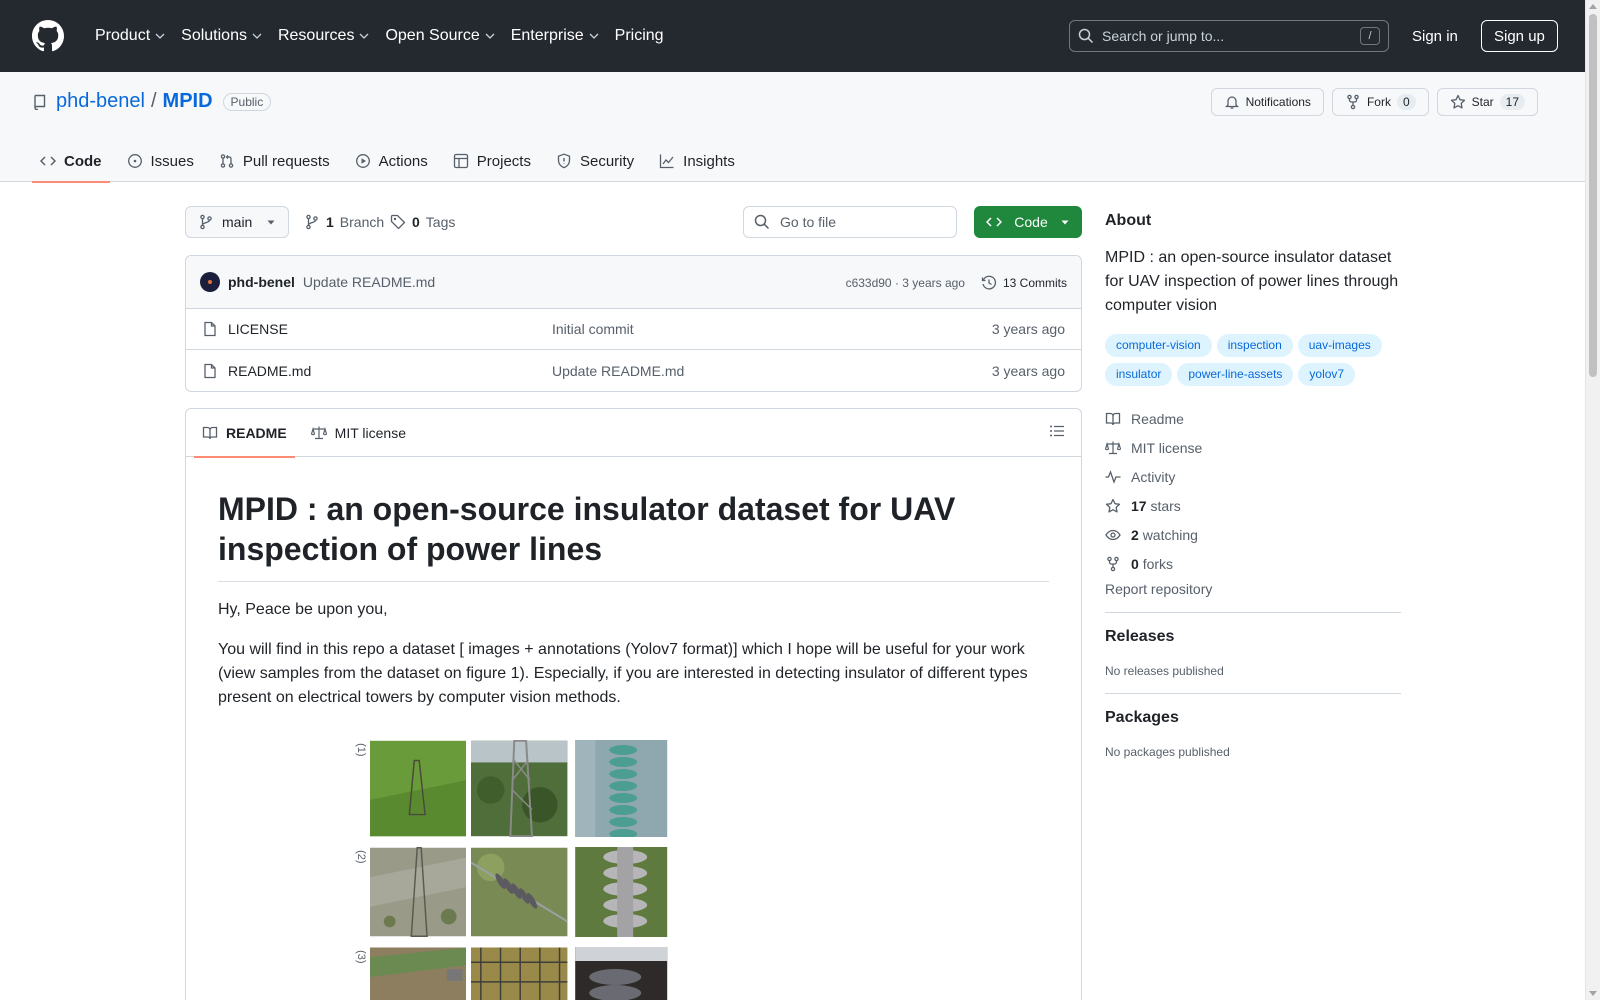 Image resolution: width=1600 pixels, height=1000 pixels. Describe the element at coordinates (71, 161) in the screenshot. I see `tab-code: Code` at that location.